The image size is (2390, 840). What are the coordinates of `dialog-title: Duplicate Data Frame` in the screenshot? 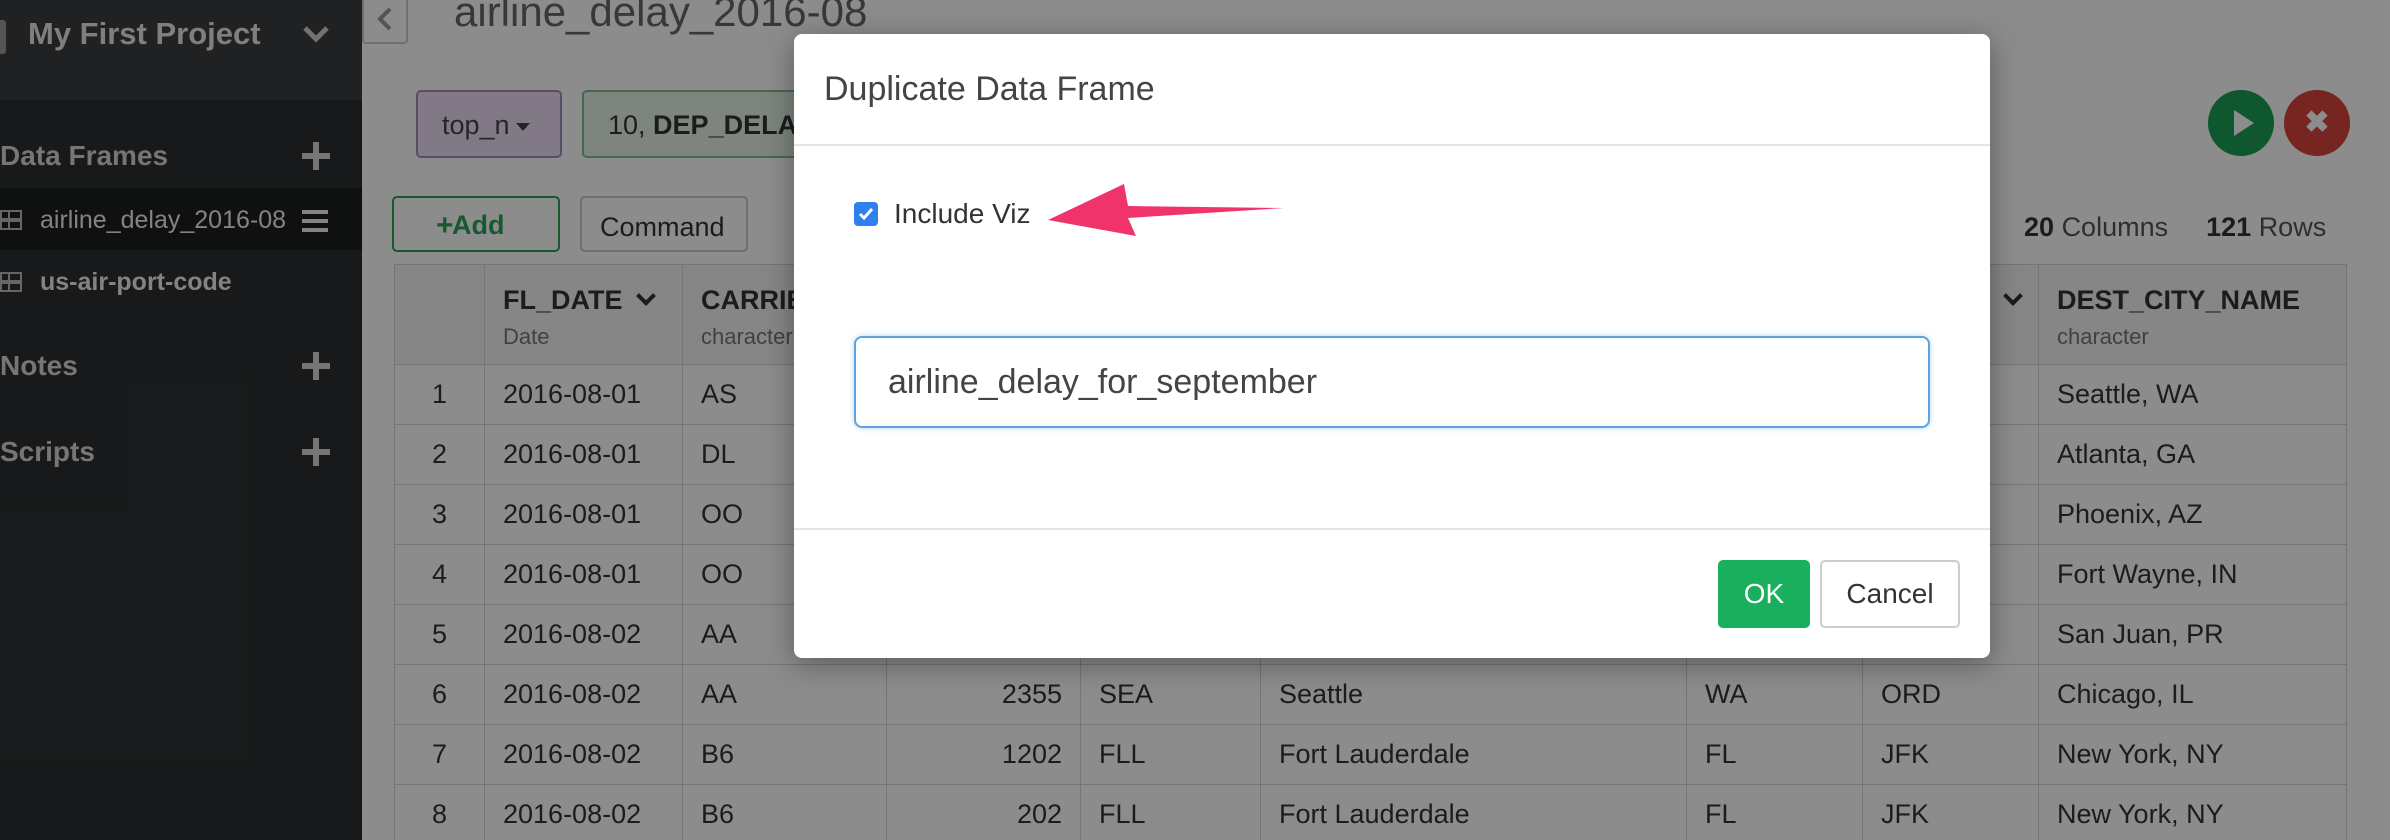 It's located at (989, 89).